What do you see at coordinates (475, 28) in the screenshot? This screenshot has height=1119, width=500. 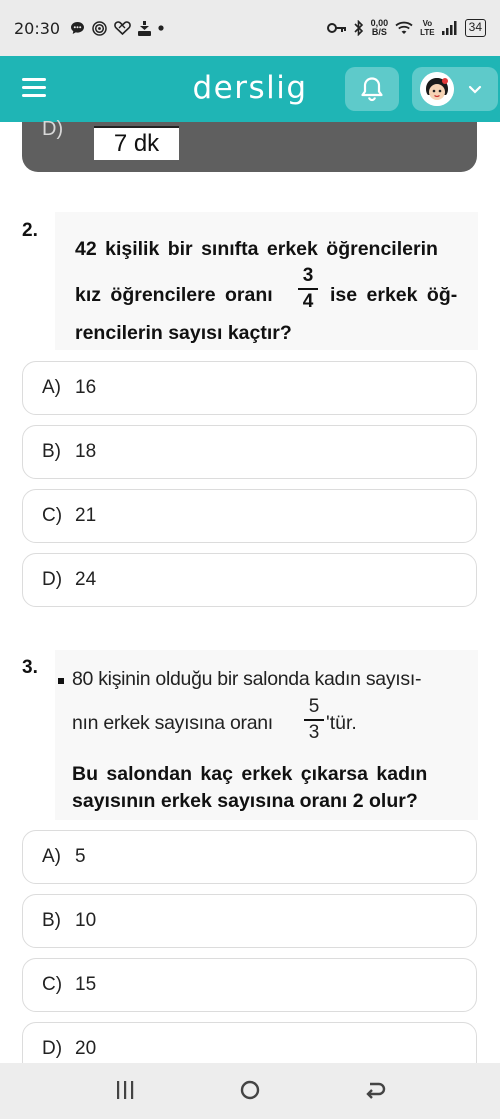 I see `battery-indicator: 34` at bounding box center [475, 28].